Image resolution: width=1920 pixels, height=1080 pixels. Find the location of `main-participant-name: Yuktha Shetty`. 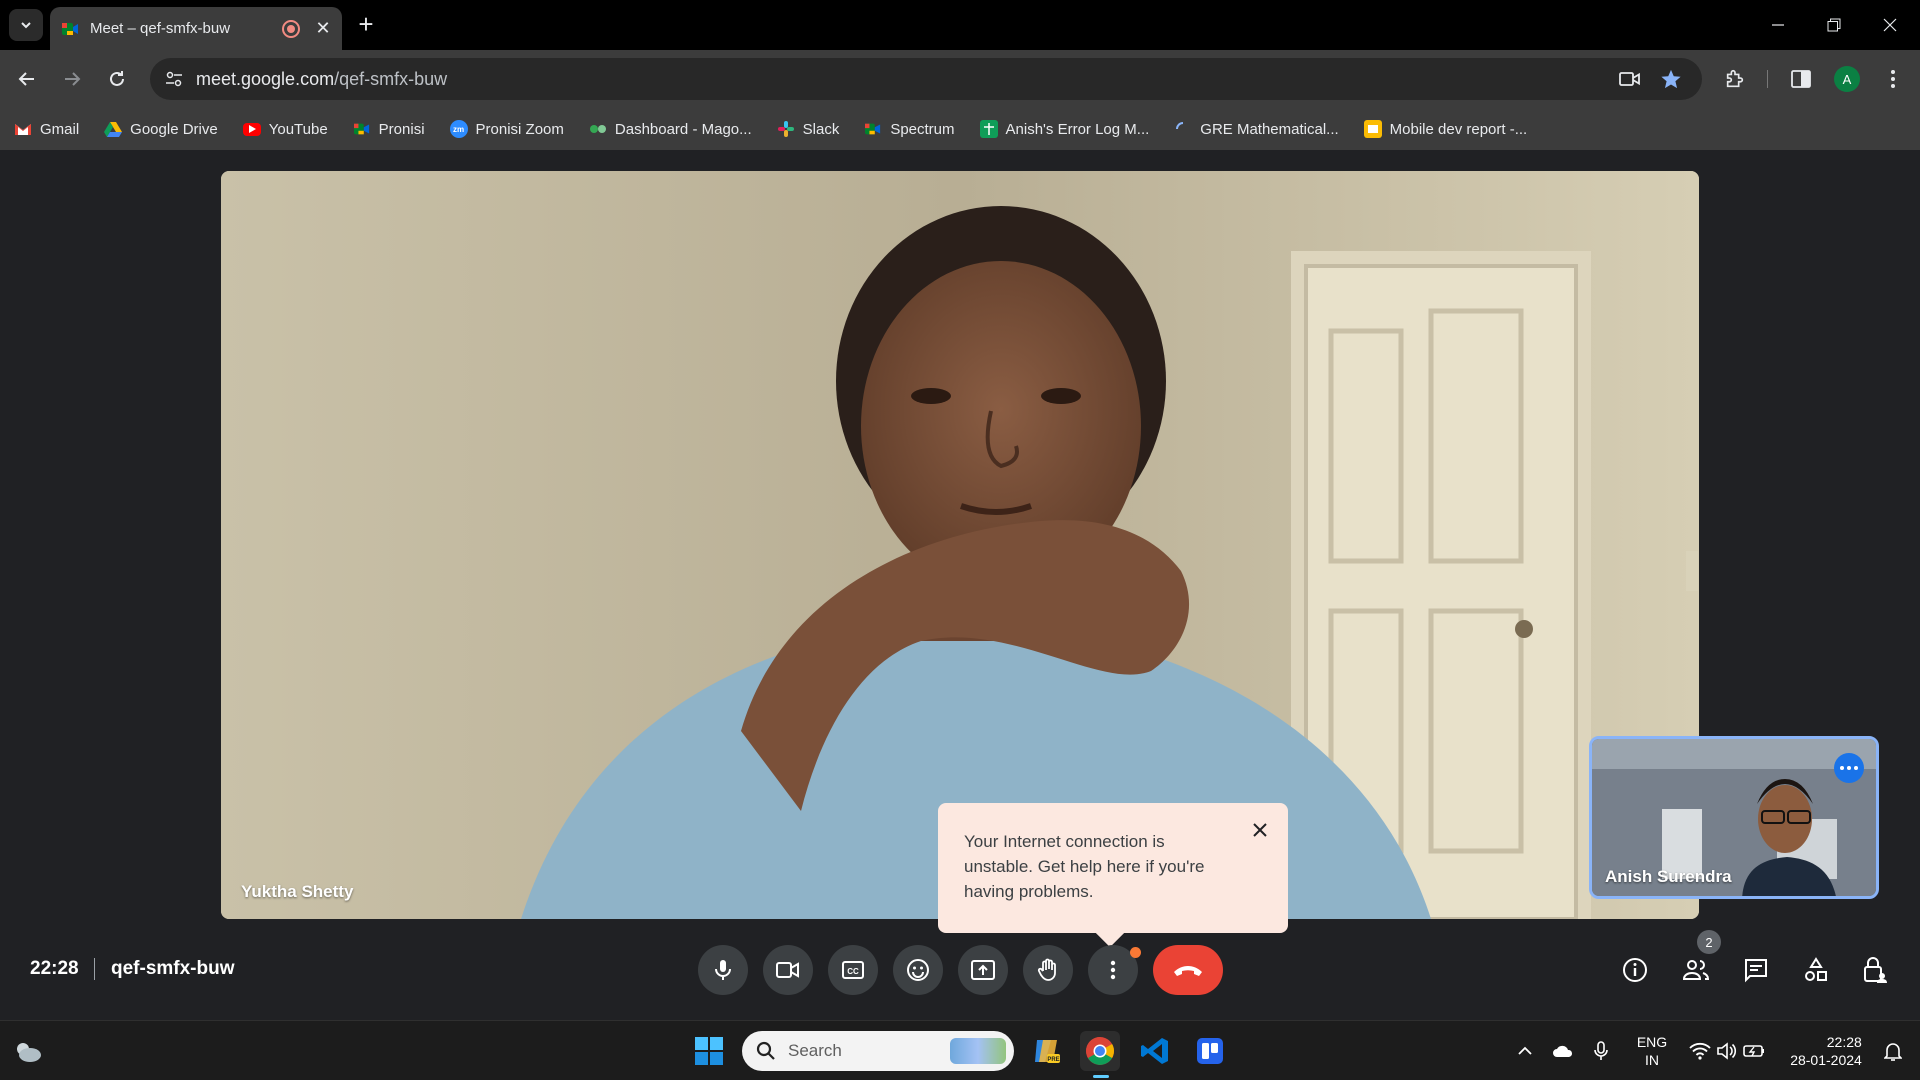

main-participant-name: Yuktha Shetty is located at coordinates (297, 891).